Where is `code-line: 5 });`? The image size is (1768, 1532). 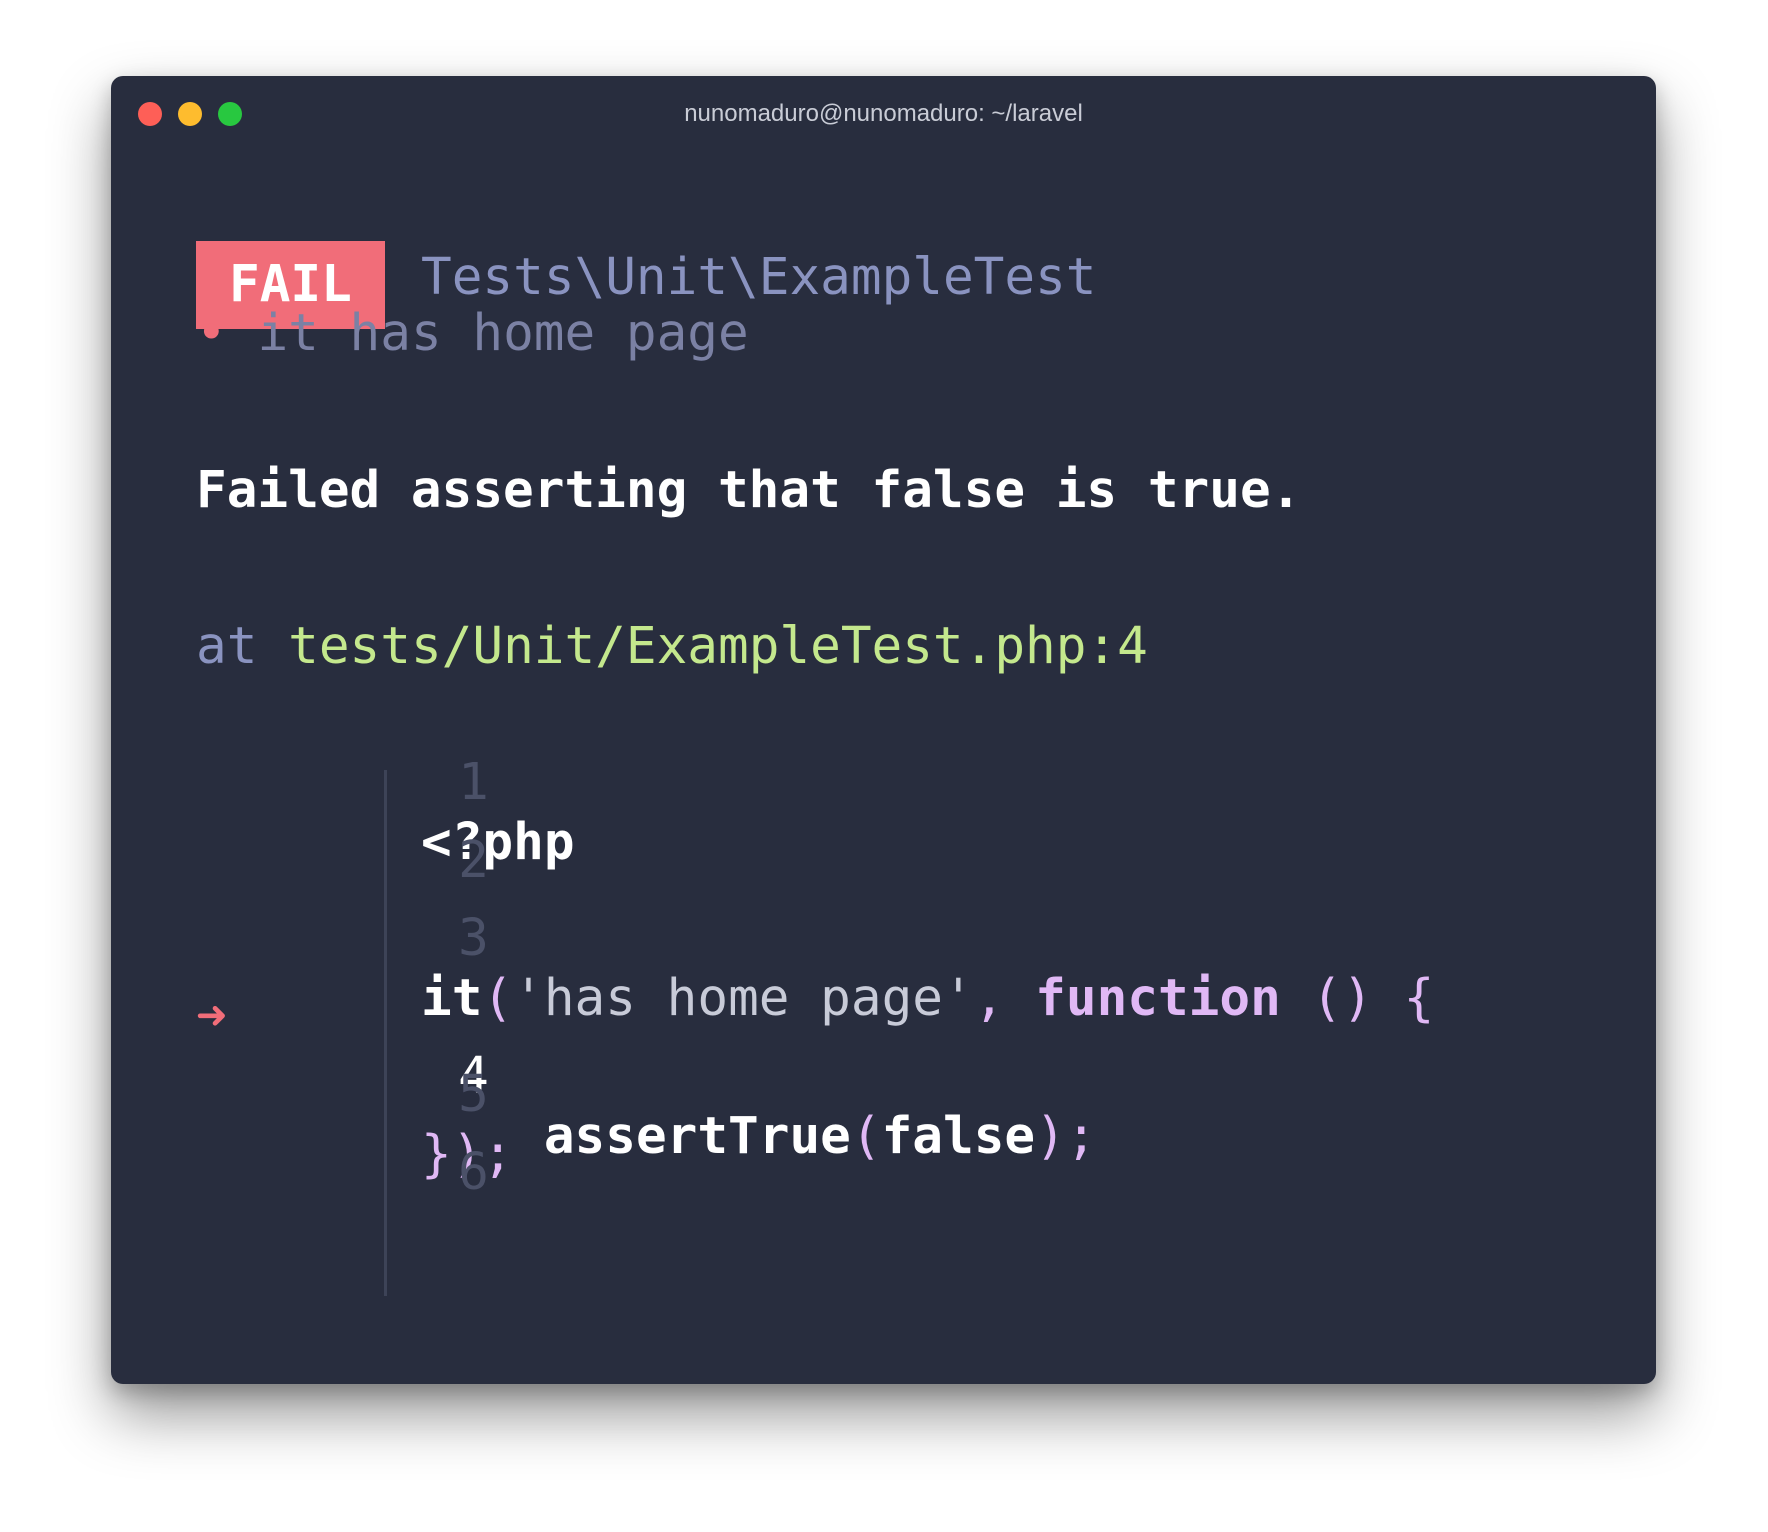
code-line: 5 }); is located at coordinates (354, 1094).